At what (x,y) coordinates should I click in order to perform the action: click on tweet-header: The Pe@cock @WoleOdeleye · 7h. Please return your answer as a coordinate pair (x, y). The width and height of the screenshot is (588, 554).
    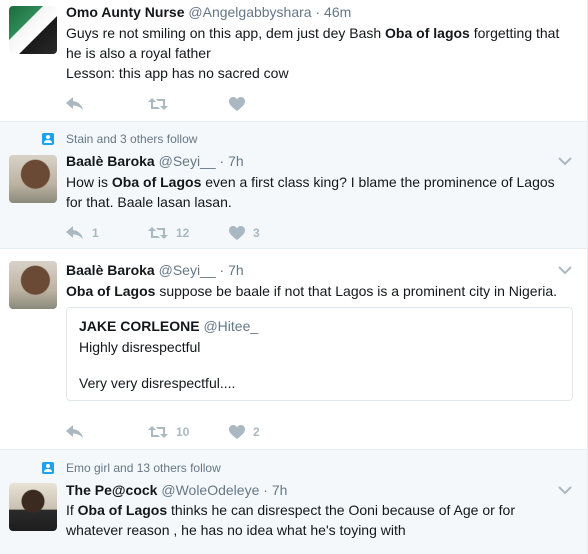
    Looking at the image, I should click on (176, 490).